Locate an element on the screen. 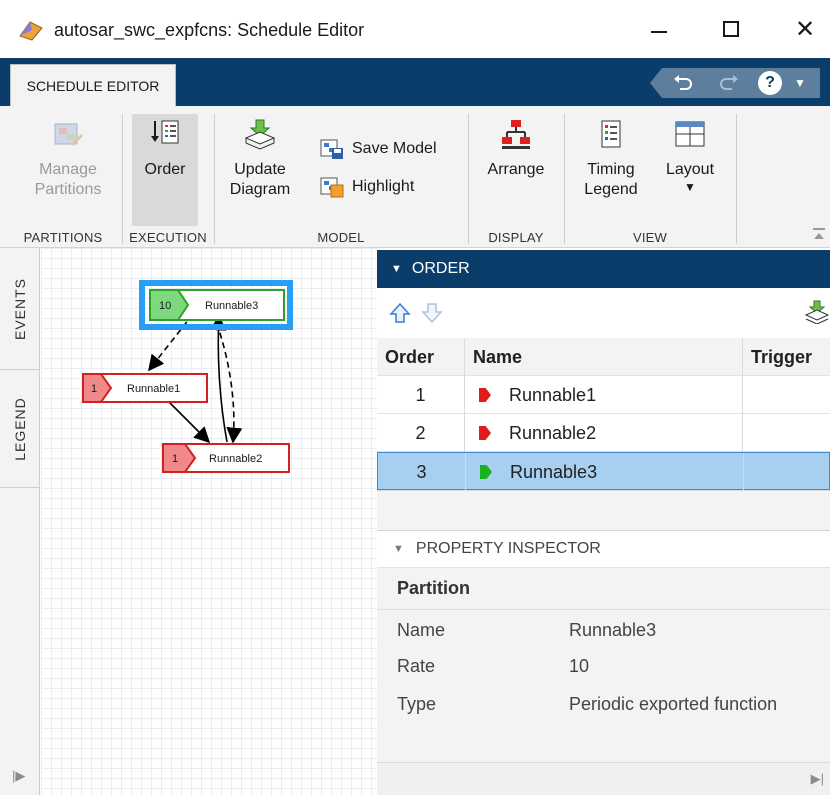 The width and height of the screenshot is (830, 795). ribbon-tabstrip: SCHEDULE EDITOR ? ▼ is located at coordinates (415, 82).